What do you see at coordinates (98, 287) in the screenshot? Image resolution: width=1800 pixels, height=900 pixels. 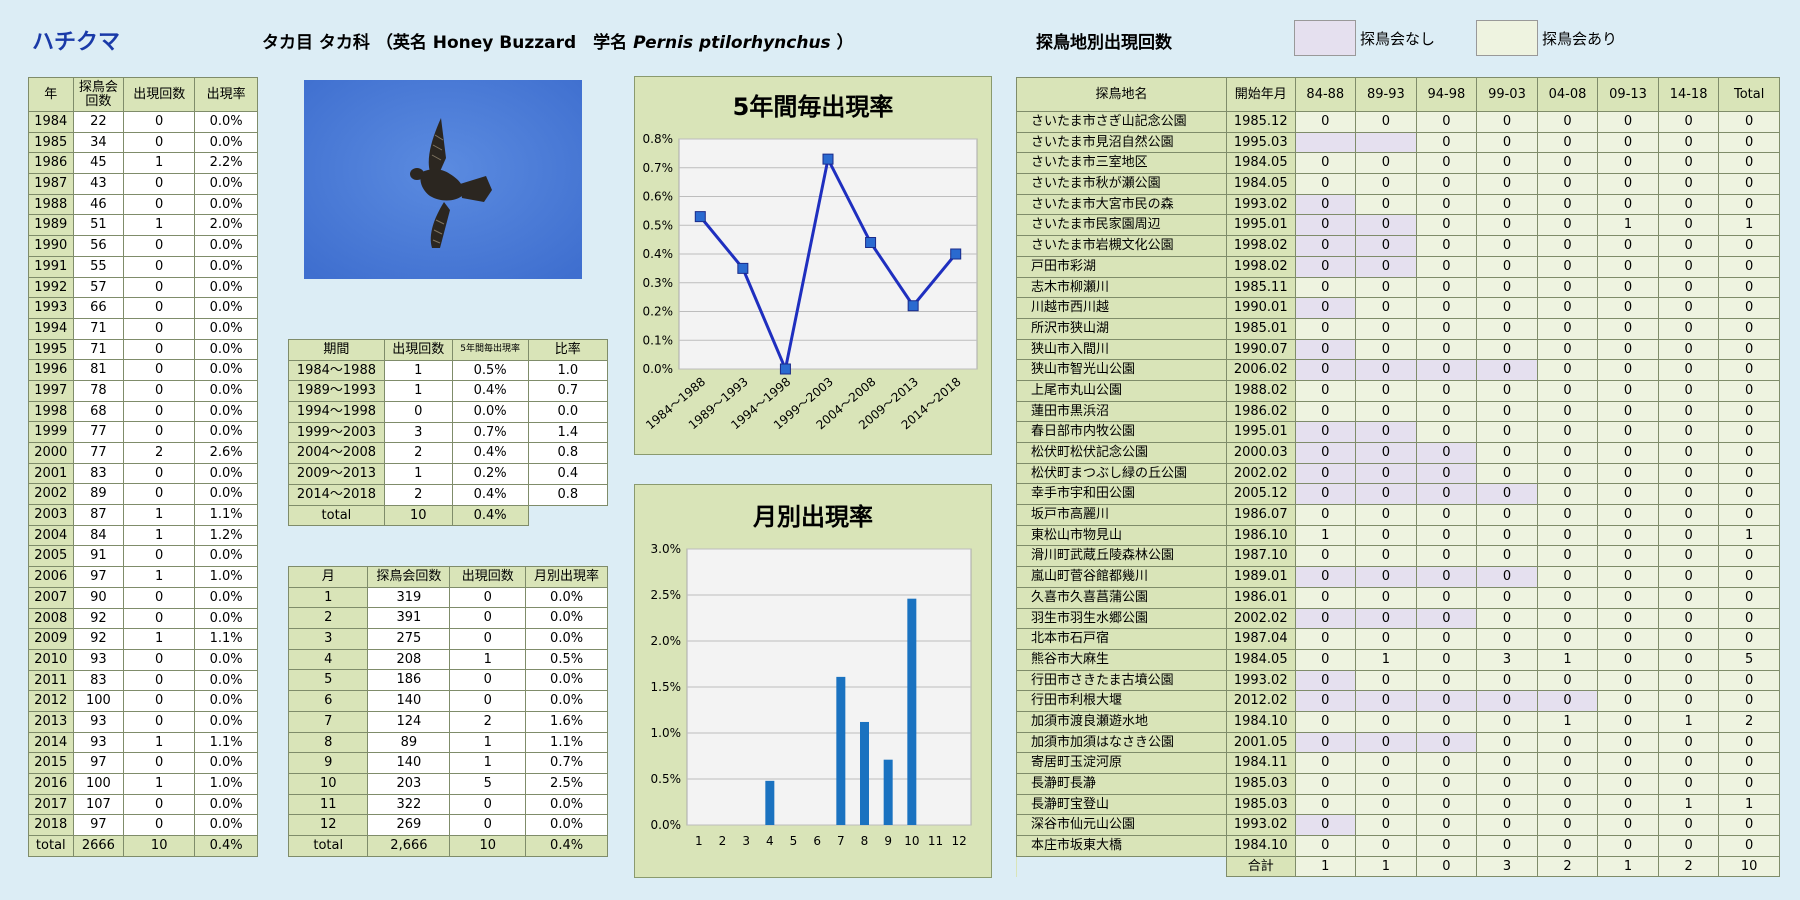 I see `table-cell: 57` at bounding box center [98, 287].